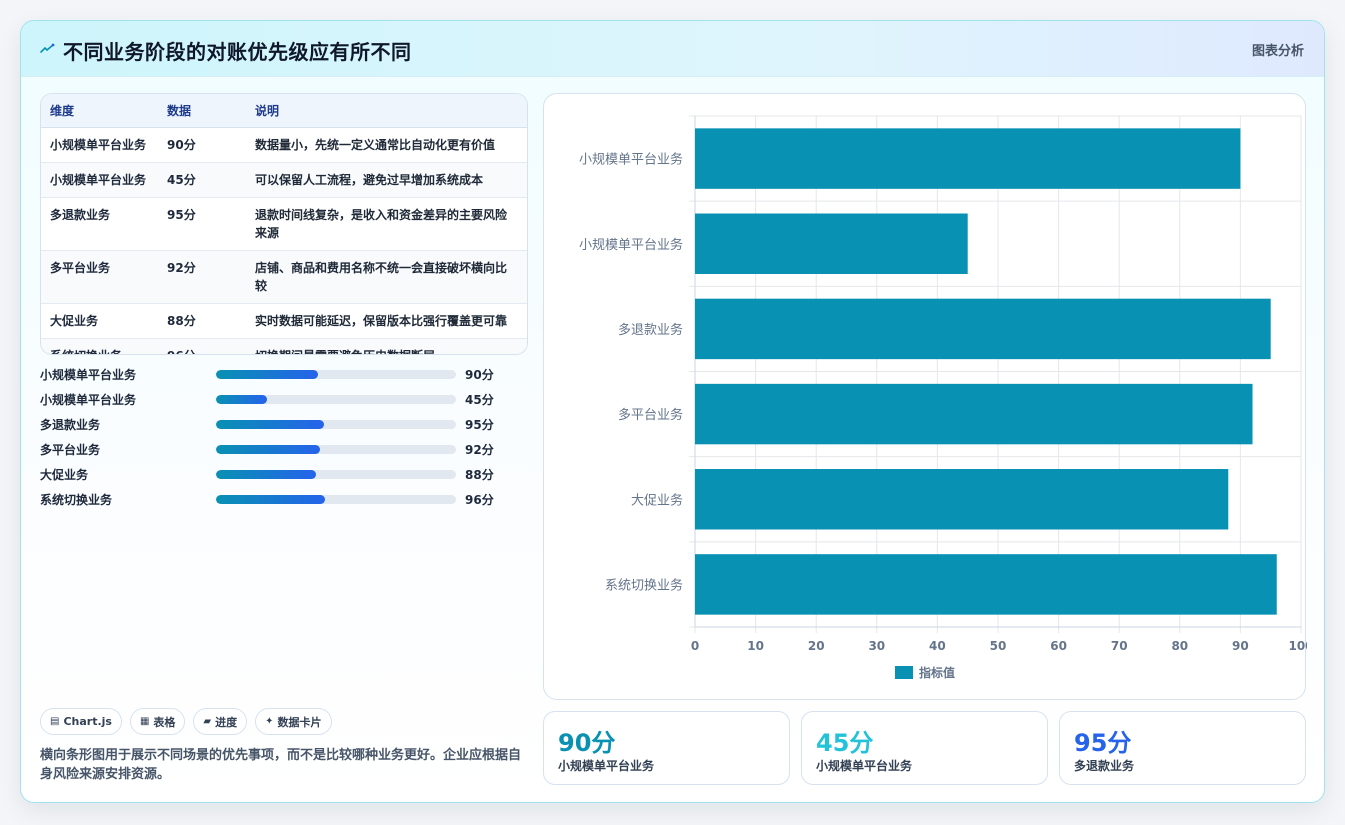 Image resolution: width=1345 pixels, height=825 pixels. I want to click on progress-value: 95分, so click(479, 425).